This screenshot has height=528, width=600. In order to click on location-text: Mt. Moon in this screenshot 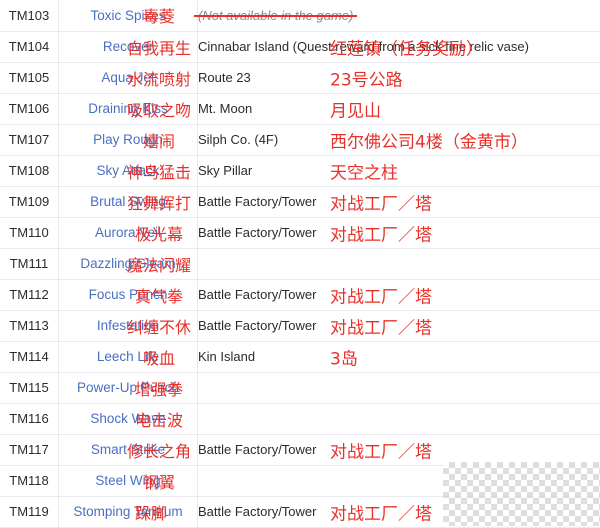, I will do `click(225, 108)`.